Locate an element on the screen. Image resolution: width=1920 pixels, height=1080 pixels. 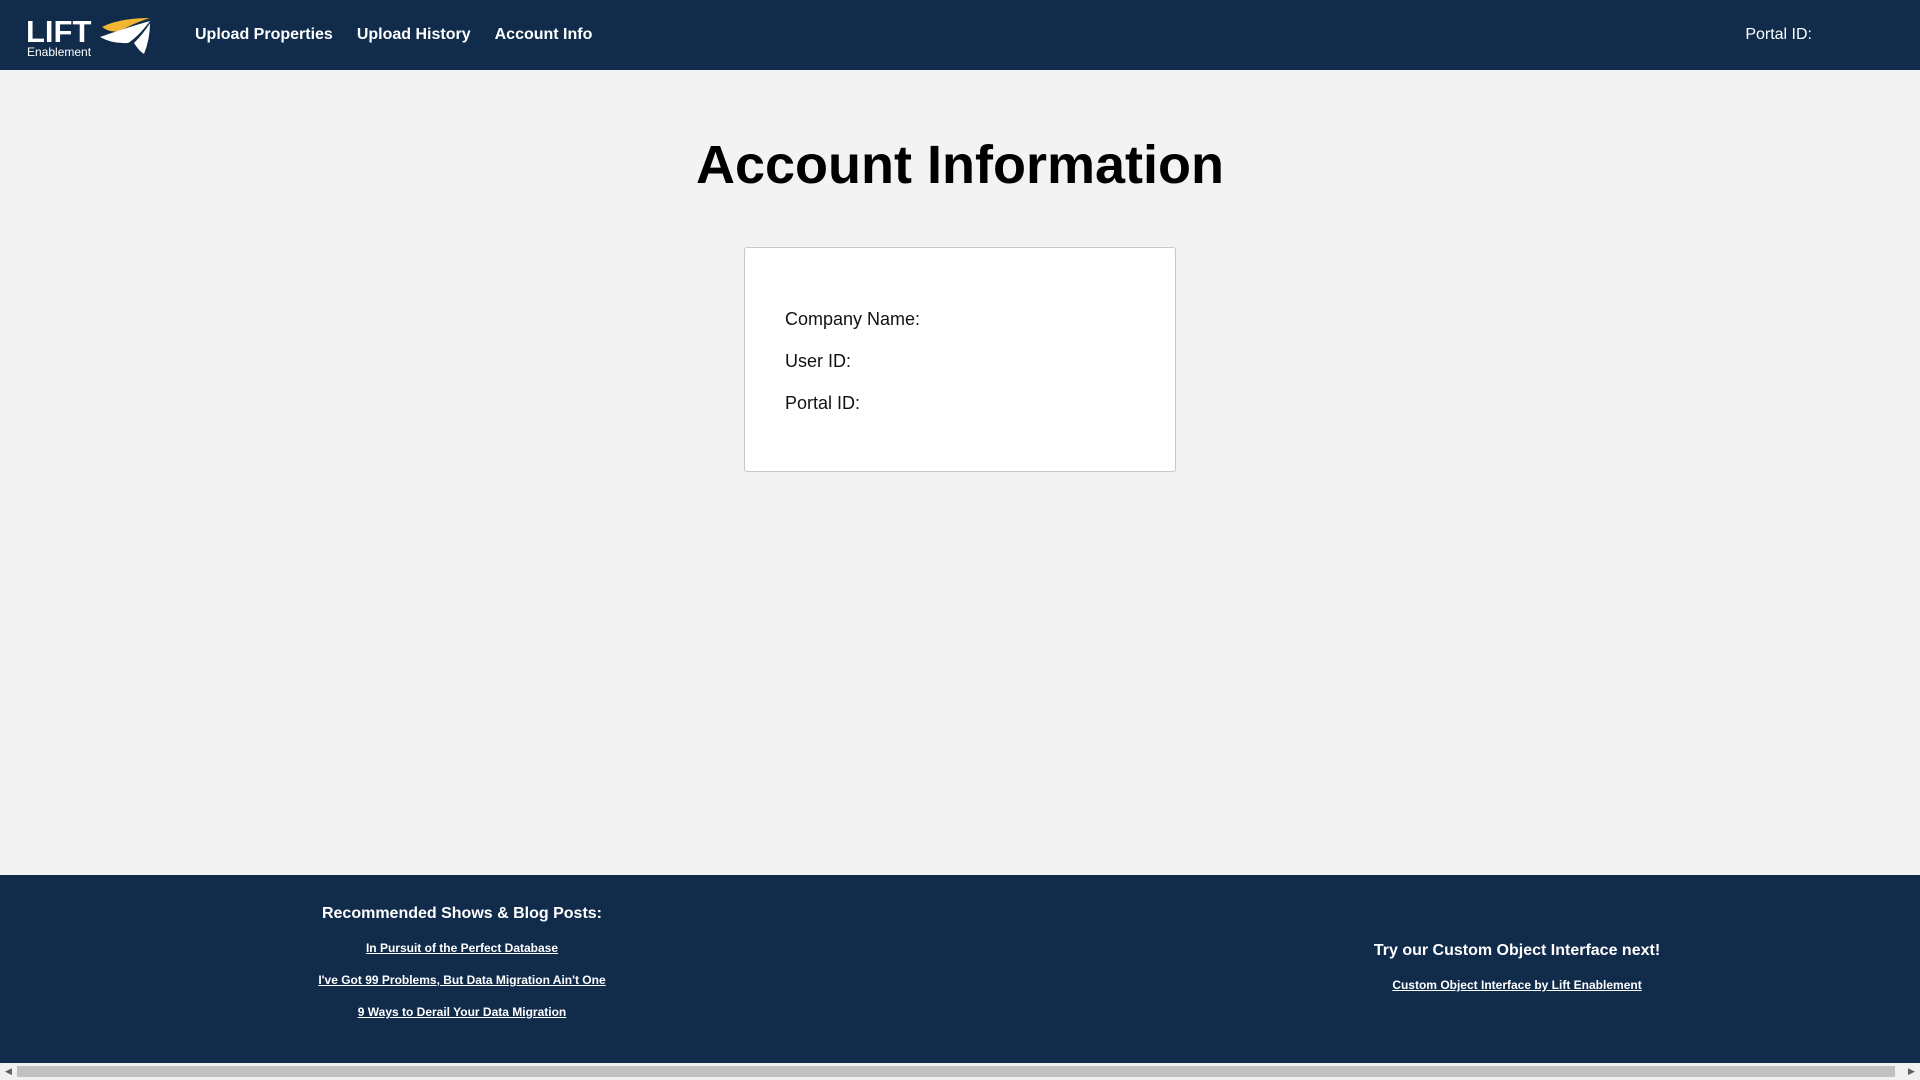
footer-recommended-heading: Recommended Shows & Blog Posts: is located at coordinates (462, 913).